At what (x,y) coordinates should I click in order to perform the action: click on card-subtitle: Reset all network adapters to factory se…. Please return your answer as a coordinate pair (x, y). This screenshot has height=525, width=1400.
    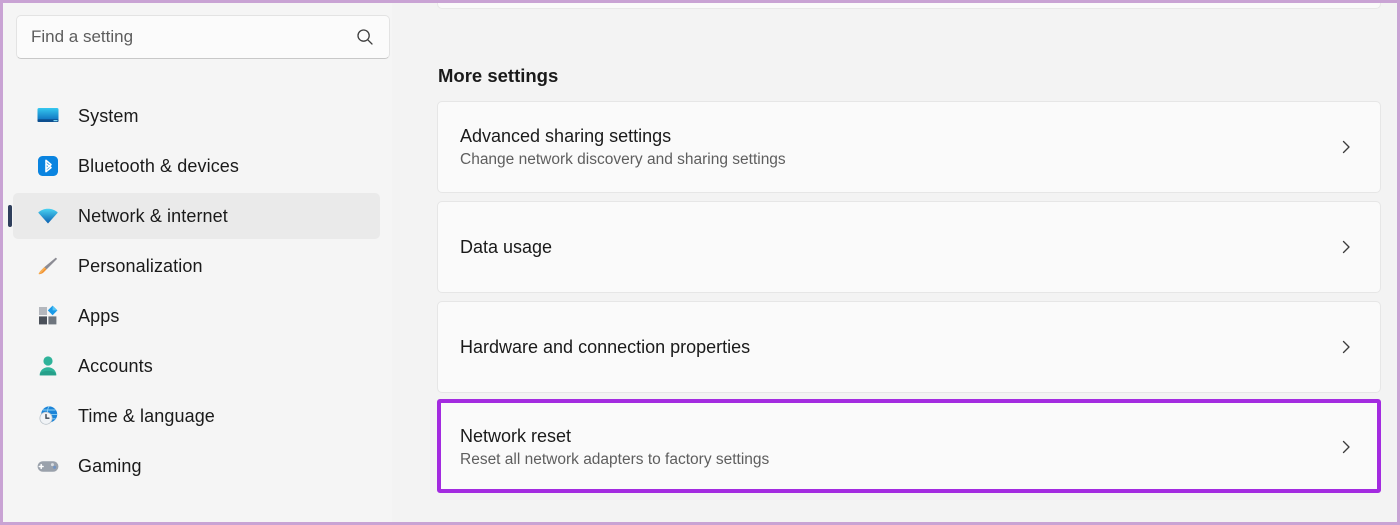
    Looking at the image, I should click on (615, 459).